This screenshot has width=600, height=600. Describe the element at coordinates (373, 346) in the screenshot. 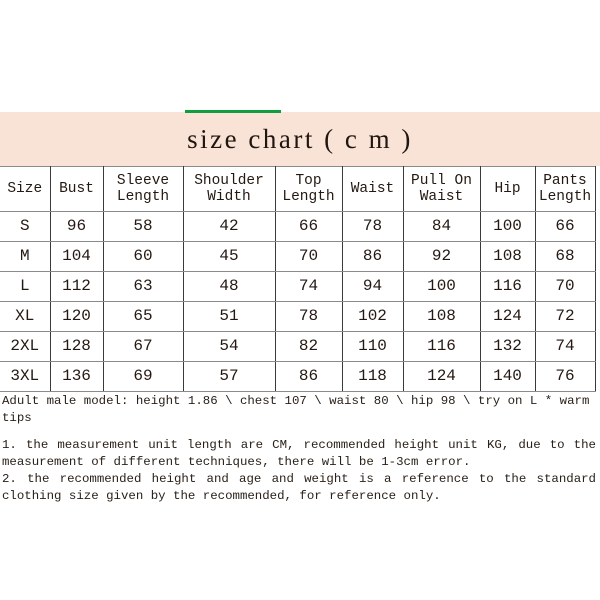

I see `cell-waist: 110` at that location.